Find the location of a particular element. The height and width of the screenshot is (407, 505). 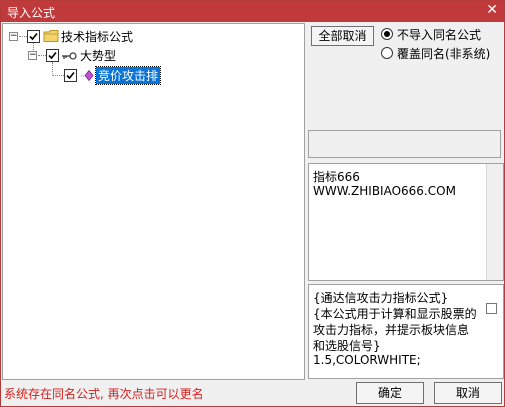

deselect-all-button: 全部取消 is located at coordinates (342, 36).